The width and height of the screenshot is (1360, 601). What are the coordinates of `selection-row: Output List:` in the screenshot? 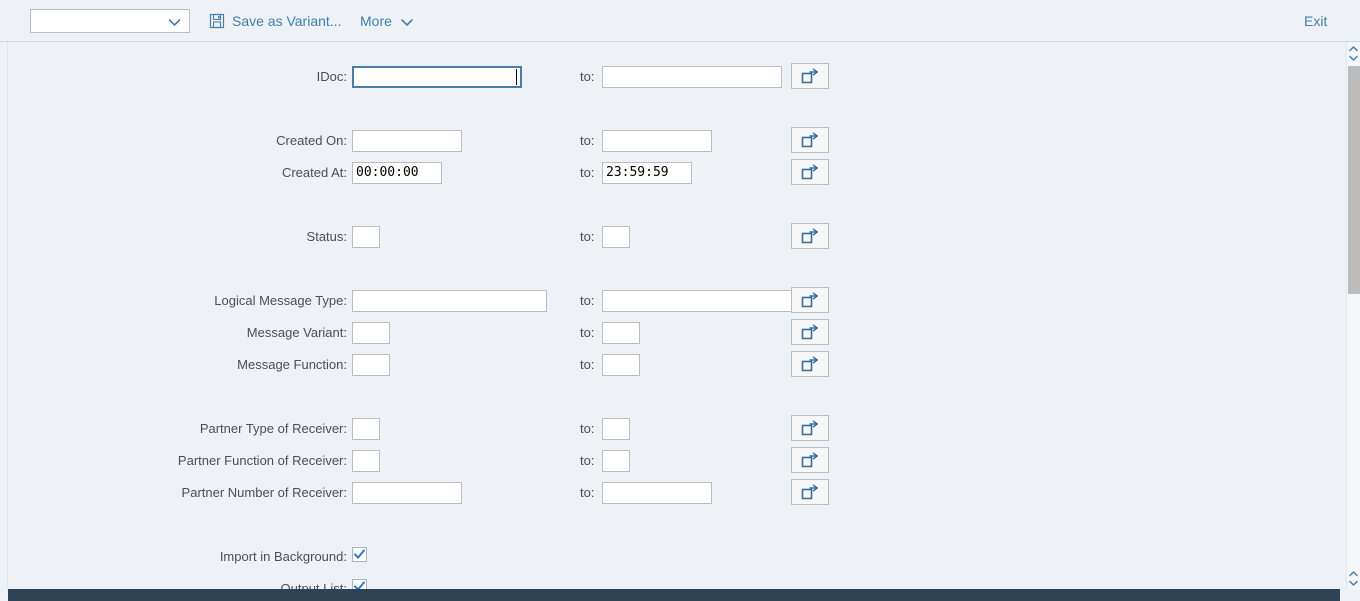 It's located at (668, 583).